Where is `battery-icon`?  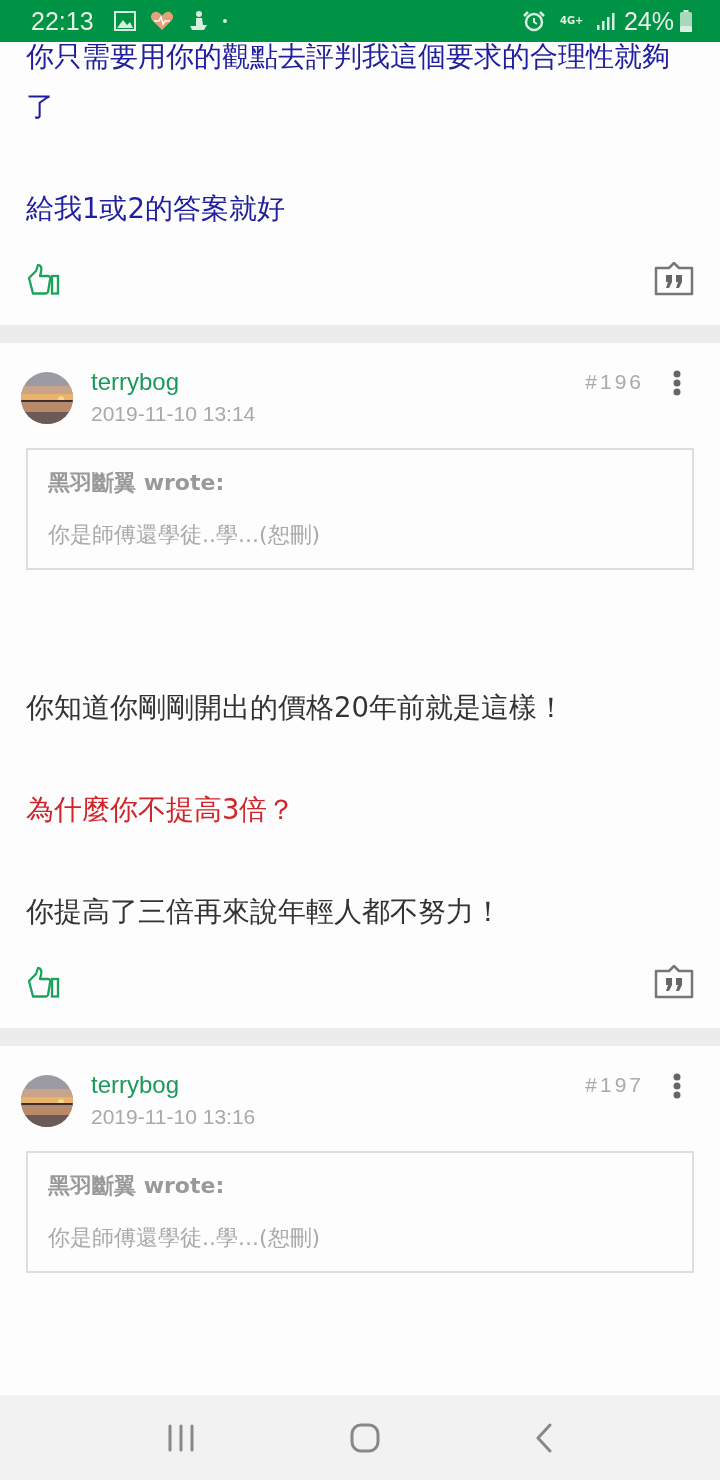 battery-icon is located at coordinates (686, 21).